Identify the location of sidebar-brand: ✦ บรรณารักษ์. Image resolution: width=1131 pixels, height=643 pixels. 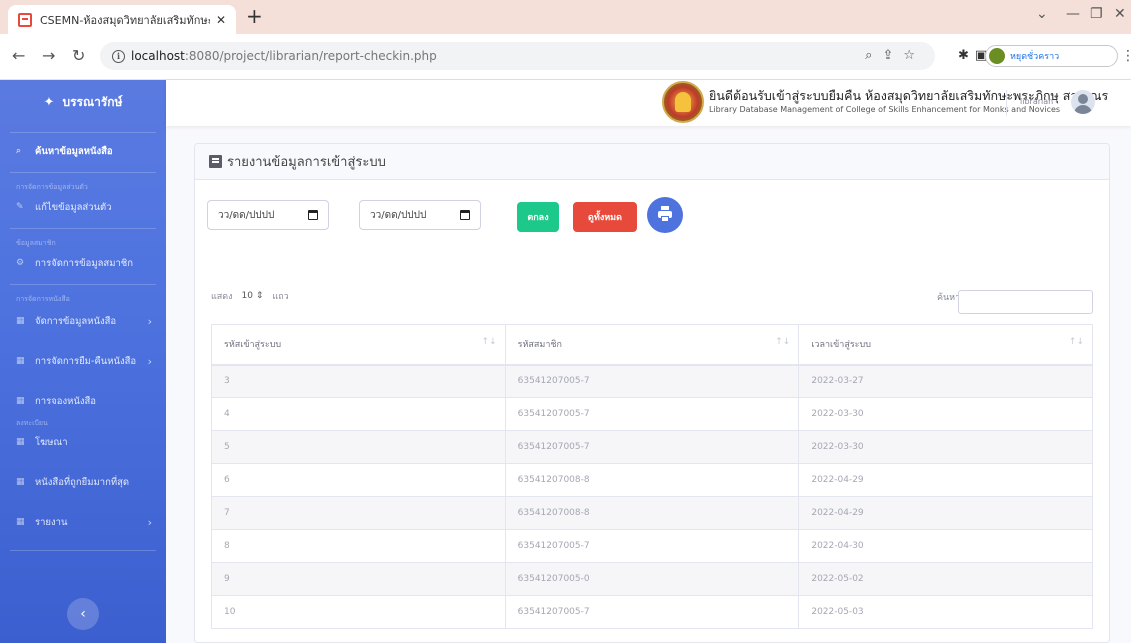
(83, 102).